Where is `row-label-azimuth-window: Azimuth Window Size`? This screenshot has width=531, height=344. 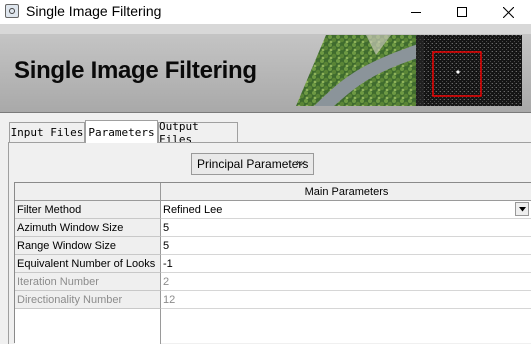 row-label-azimuth-window: Azimuth Window Size is located at coordinates (88, 228).